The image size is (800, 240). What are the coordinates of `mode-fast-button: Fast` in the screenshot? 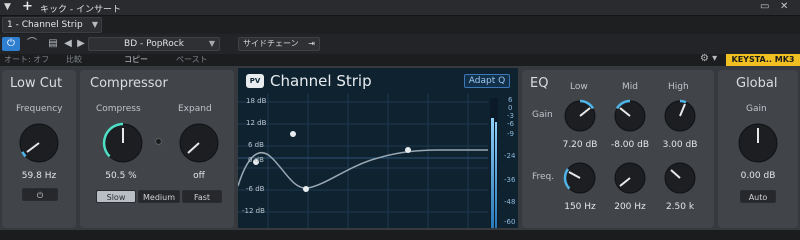 It's located at (202, 196).